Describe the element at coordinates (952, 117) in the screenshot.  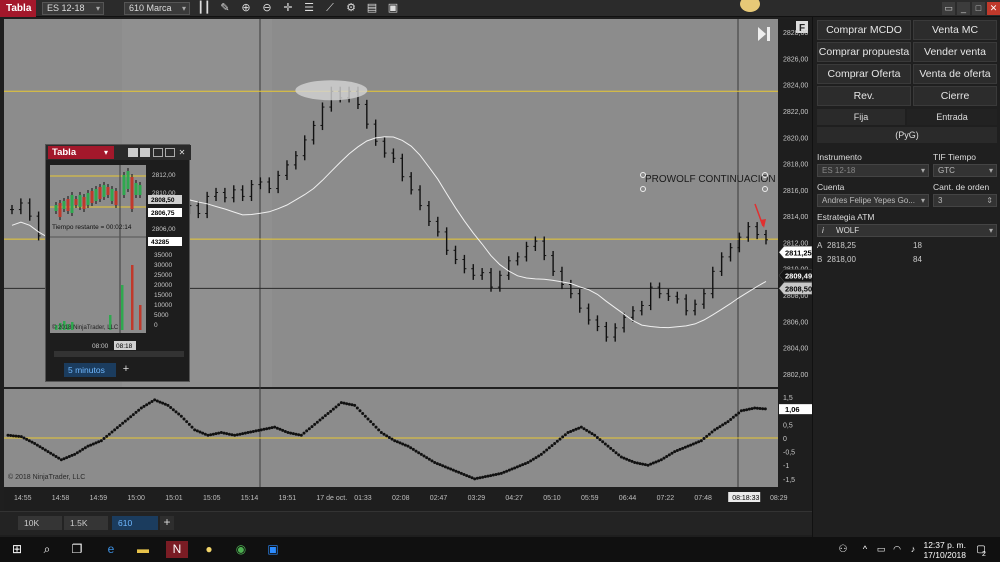
I see `tab-entry: Entrada` at that location.